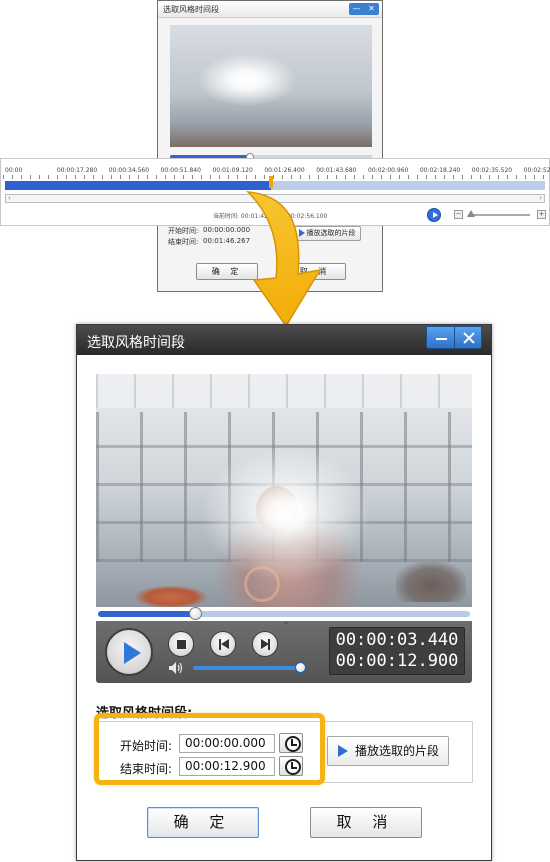  I want to click on play-selection-label: 播放选取的片段, so click(397, 751).